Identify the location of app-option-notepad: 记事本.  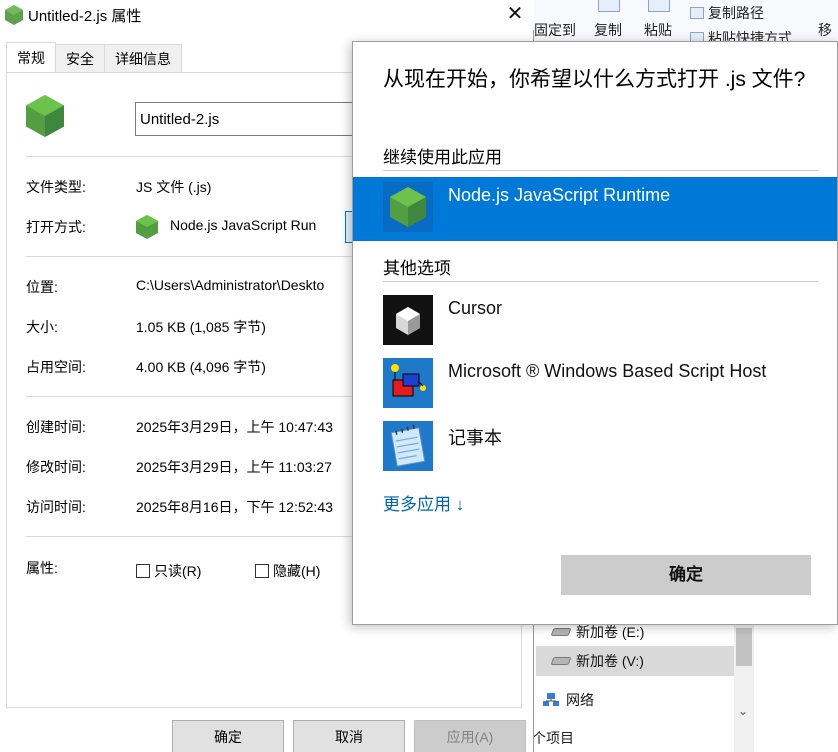
(595, 448).